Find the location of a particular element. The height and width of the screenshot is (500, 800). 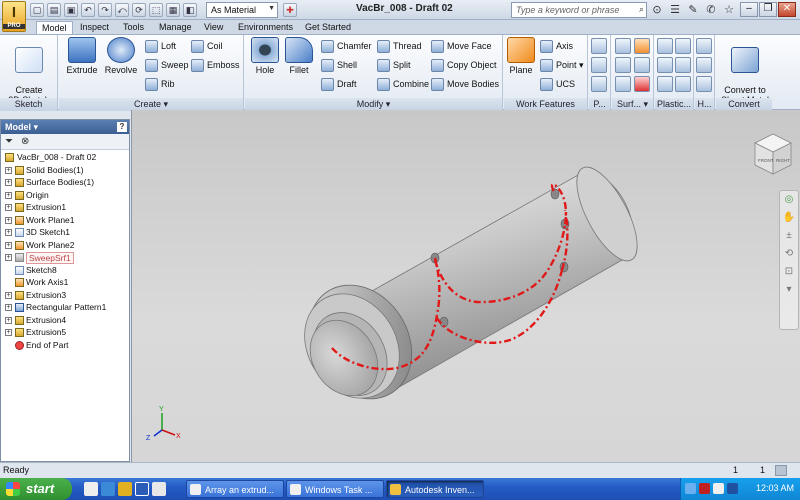

create-2d-sketch-button: Create 2D Sketch is located at coordinates (29, 71).